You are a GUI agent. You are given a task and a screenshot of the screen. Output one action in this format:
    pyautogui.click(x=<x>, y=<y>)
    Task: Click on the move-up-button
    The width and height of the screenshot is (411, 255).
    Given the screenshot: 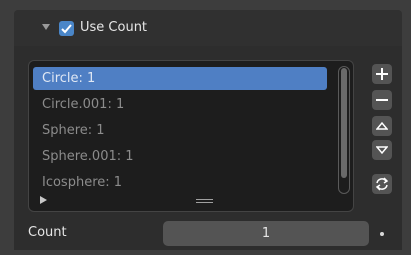 What is the action you would take?
    pyautogui.click(x=382, y=126)
    